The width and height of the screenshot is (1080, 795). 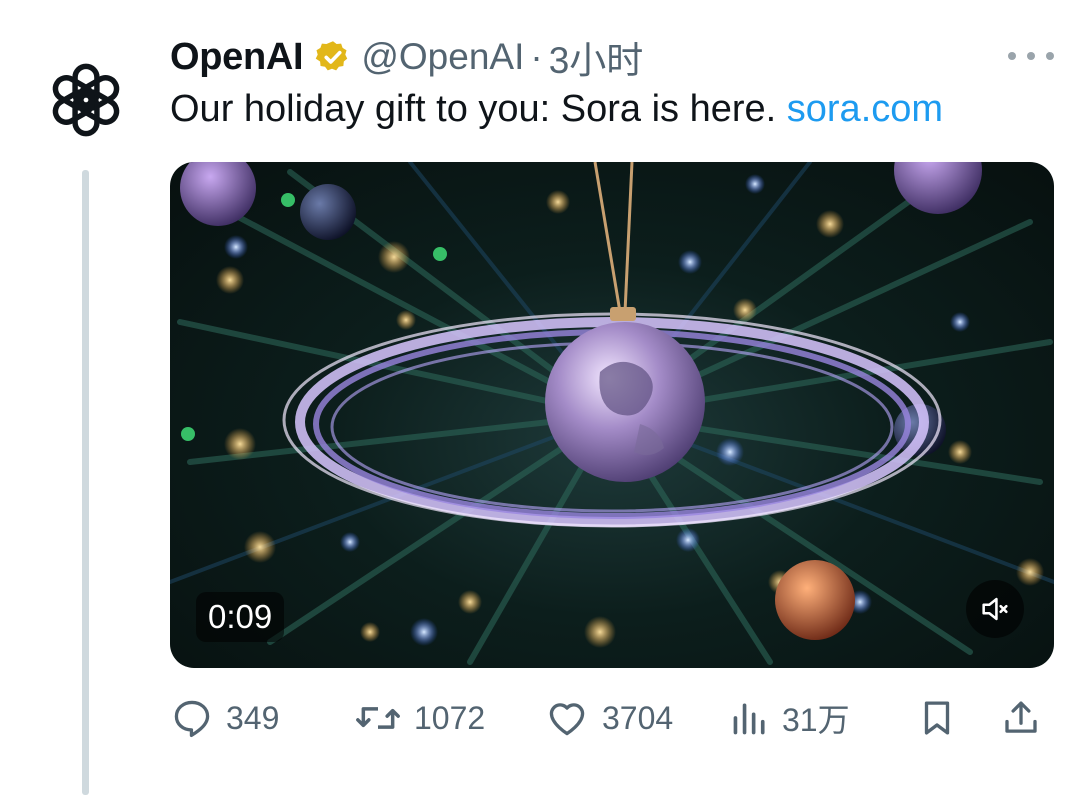 What do you see at coordinates (749, 719) in the screenshot?
I see `views-icon` at bounding box center [749, 719].